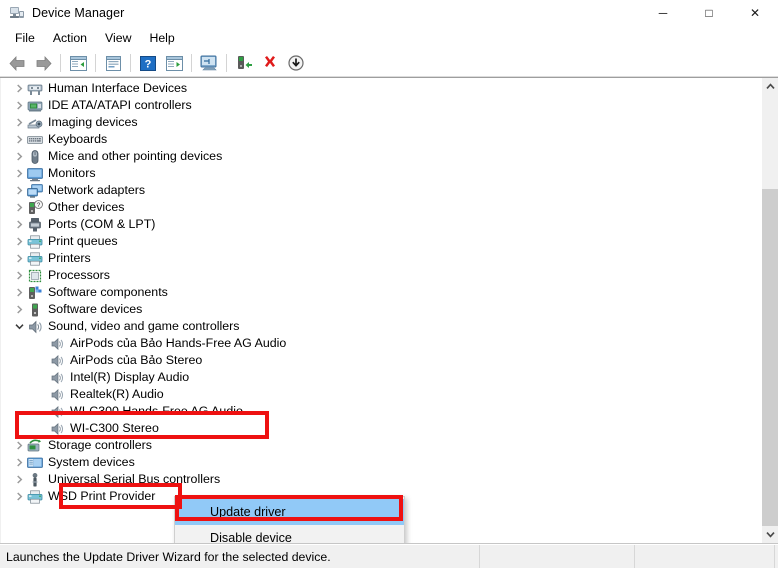 The height and width of the screenshot is (568, 778). Describe the element at coordinates (381, 207) in the screenshot. I see `tree-item: ? Other devices` at that location.